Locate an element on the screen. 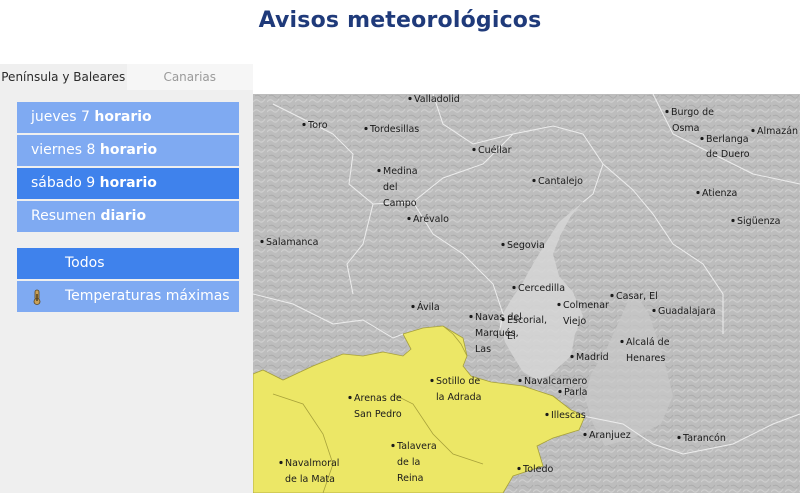 The image size is (800, 493). city-label: Reina is located at coordinates (410, 478).